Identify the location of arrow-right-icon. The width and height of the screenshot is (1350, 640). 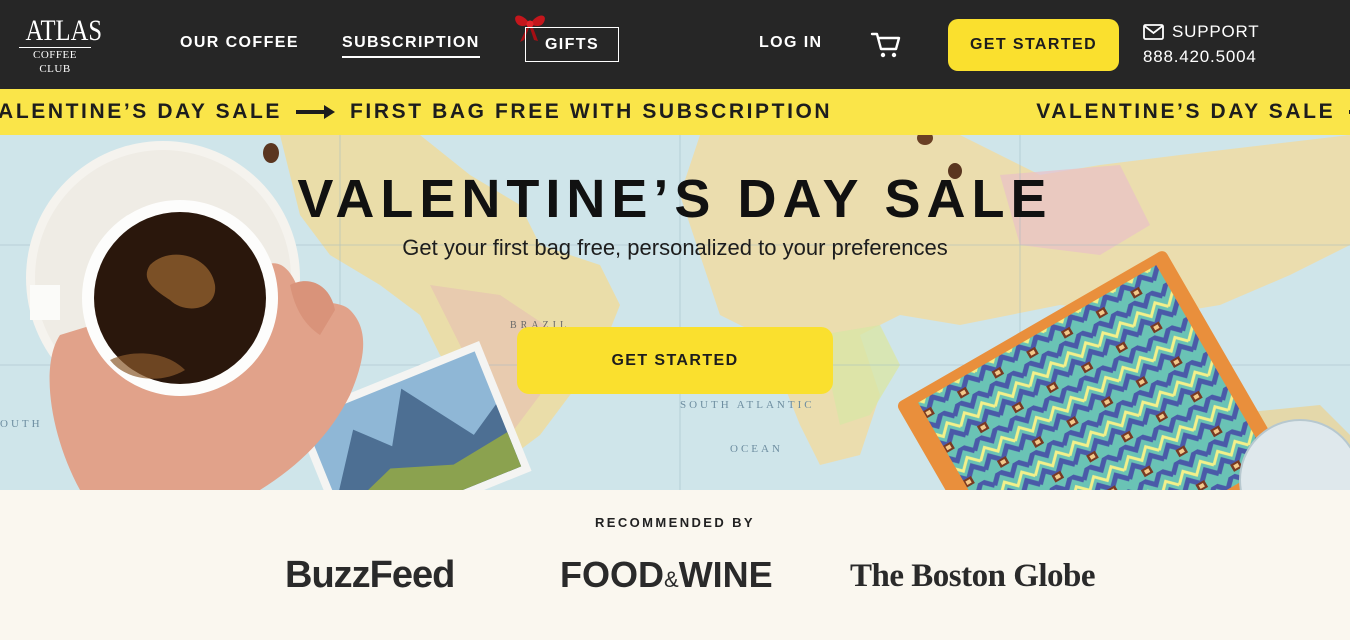
(315, 112).